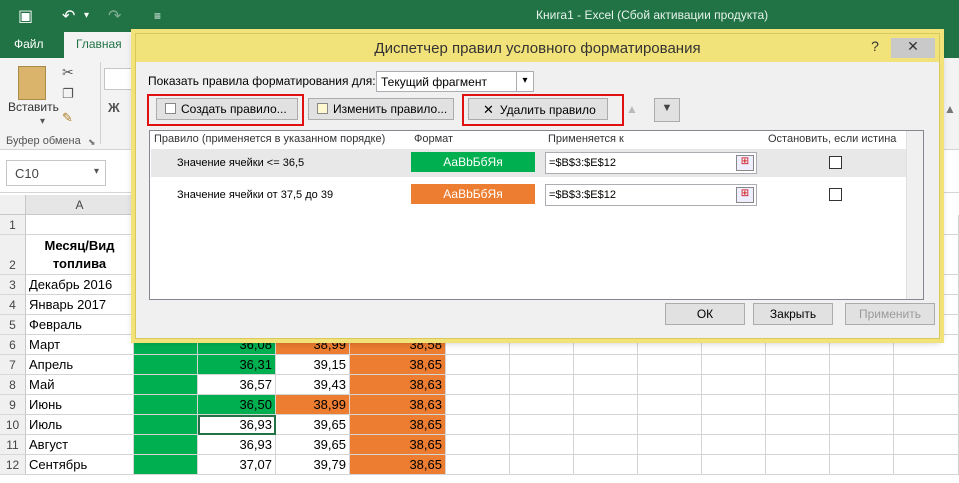  What do you see at coordinates (237, 385) in the screenshot?
I see `cell: 36,57` at bounding box center [237, 385].